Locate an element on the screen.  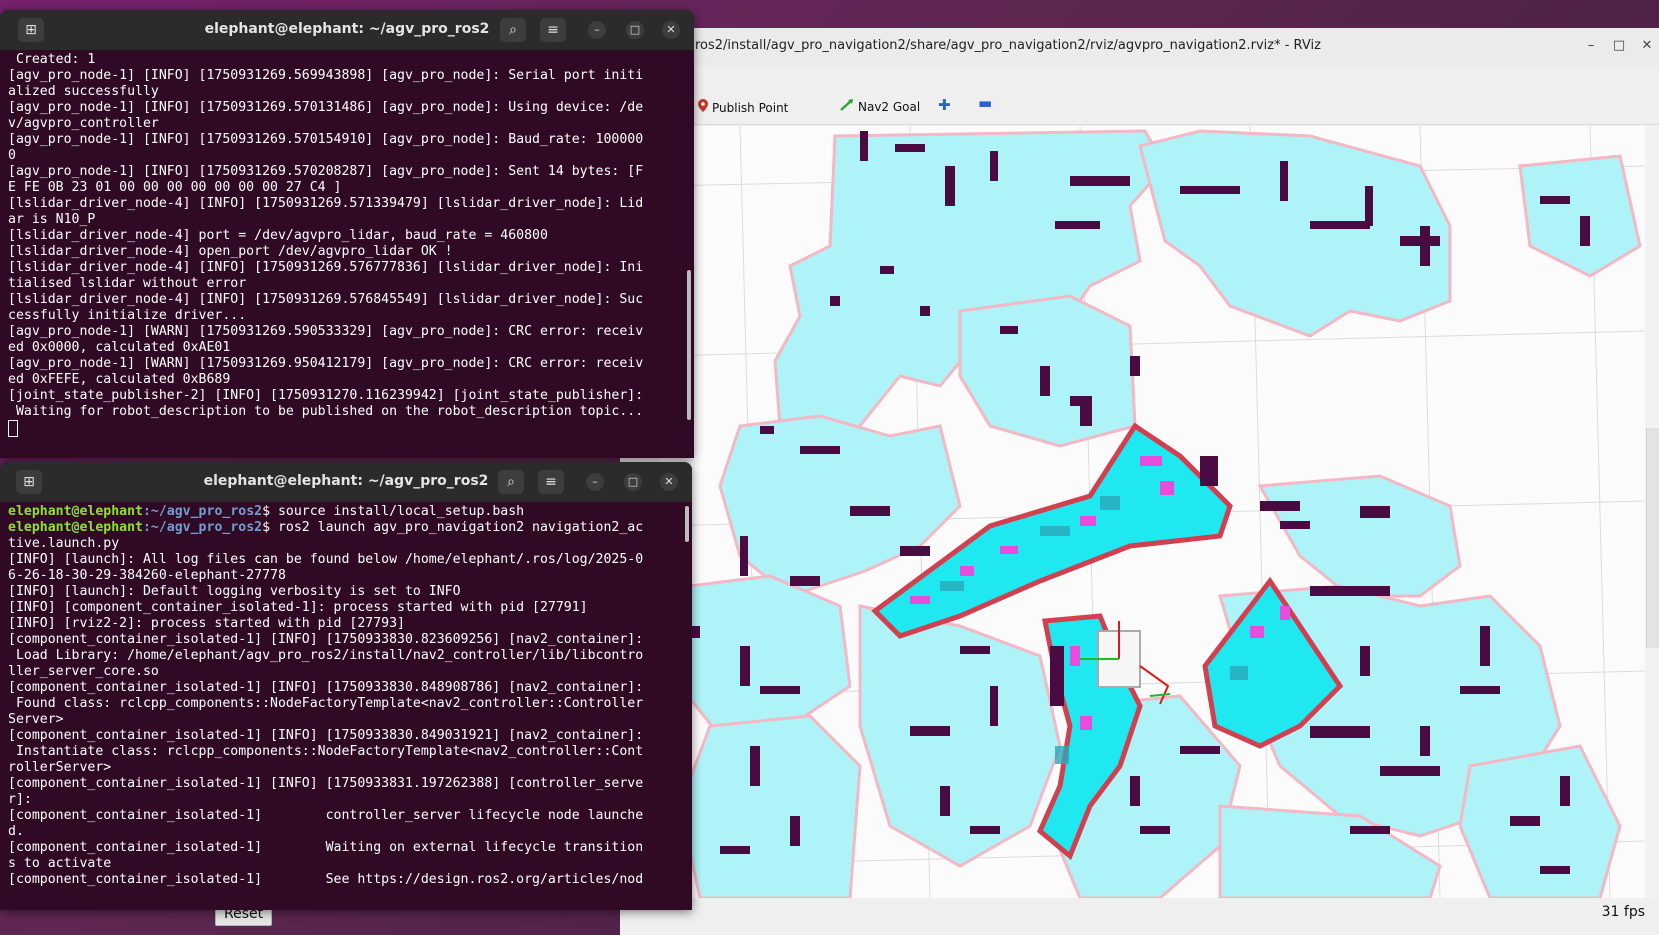
command-text: $ source install/local_setup.bash is located at coordinates (393, 511).